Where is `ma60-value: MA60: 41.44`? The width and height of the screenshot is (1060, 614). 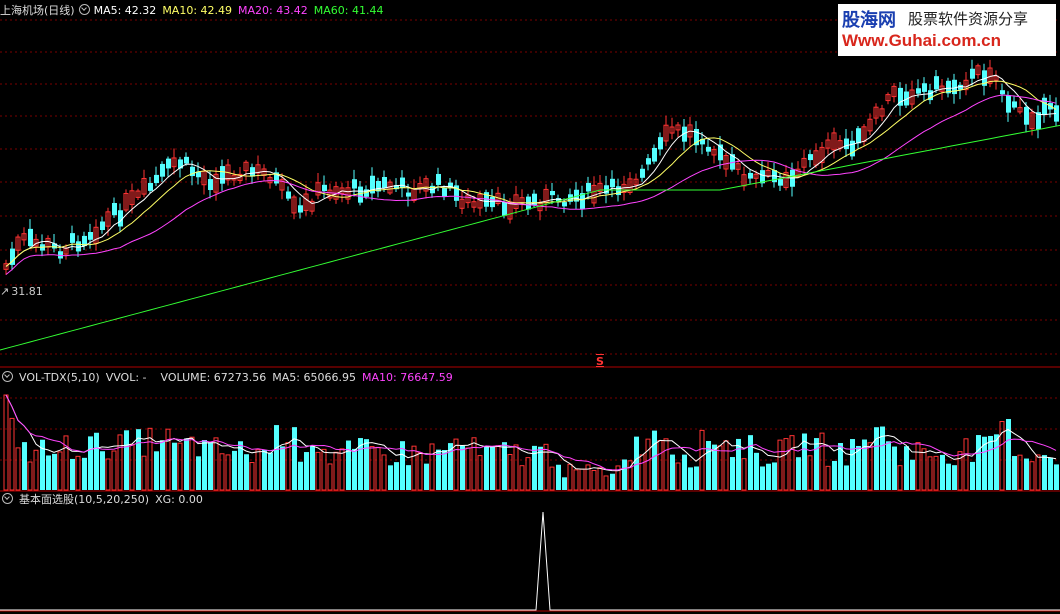 ma60-value: MA60: 41.44 is located at coordinates (348, 10).